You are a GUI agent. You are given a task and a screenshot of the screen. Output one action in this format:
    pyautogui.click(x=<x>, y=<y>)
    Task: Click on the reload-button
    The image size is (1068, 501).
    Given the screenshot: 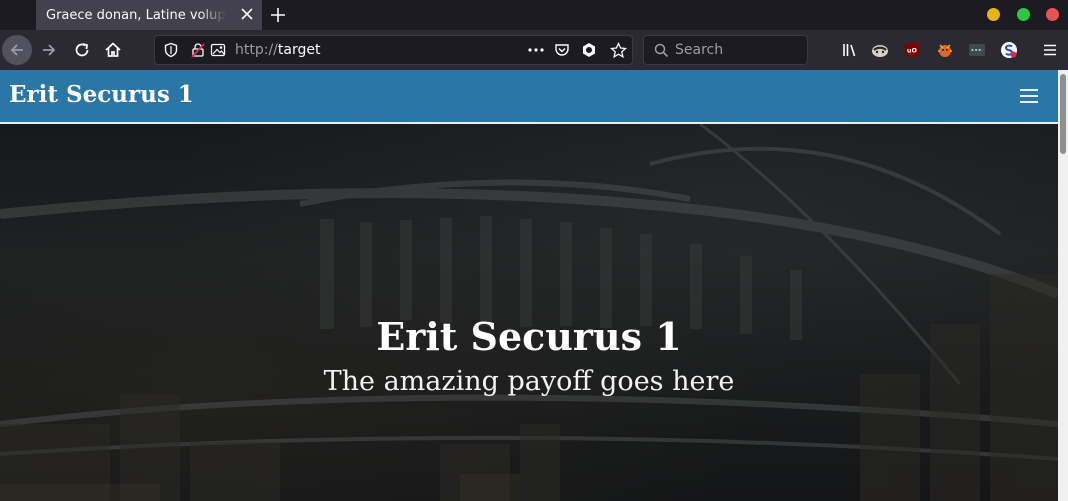 What is the action you would take?
    pyautogui.click(x=82, y=50)
    